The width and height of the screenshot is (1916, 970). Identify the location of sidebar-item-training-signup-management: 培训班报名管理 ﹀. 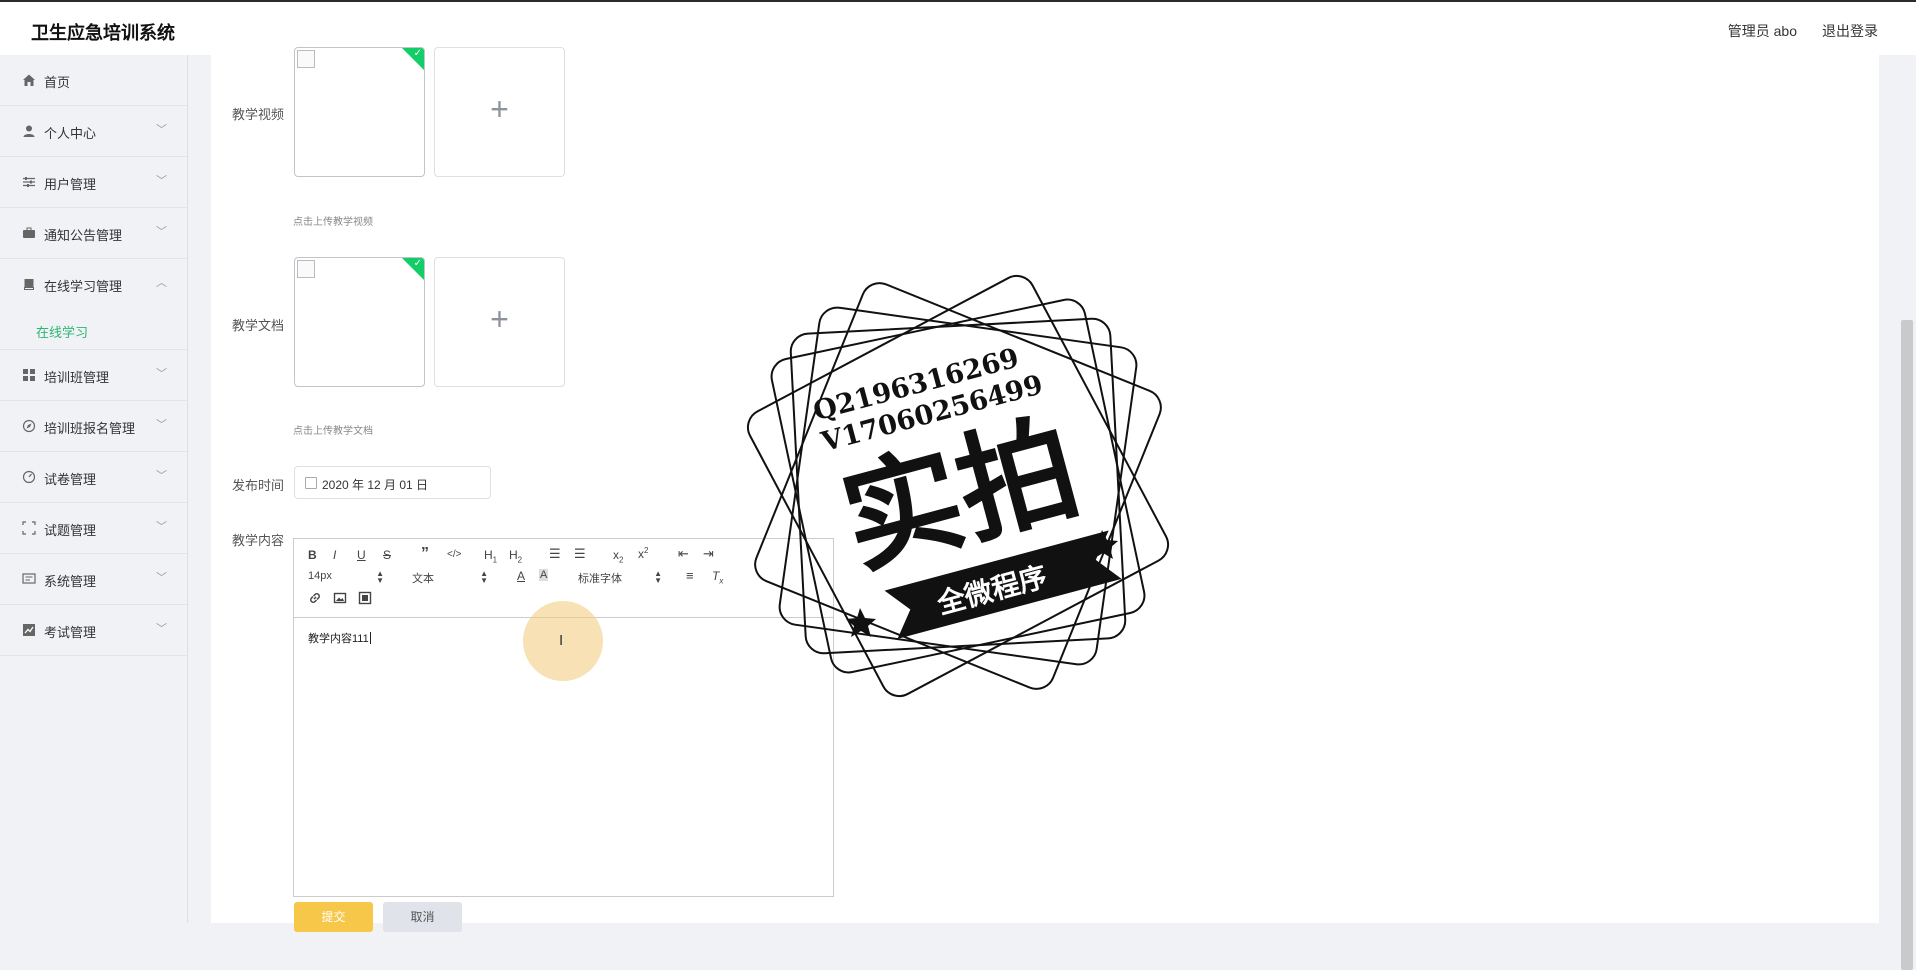
(93, 426).